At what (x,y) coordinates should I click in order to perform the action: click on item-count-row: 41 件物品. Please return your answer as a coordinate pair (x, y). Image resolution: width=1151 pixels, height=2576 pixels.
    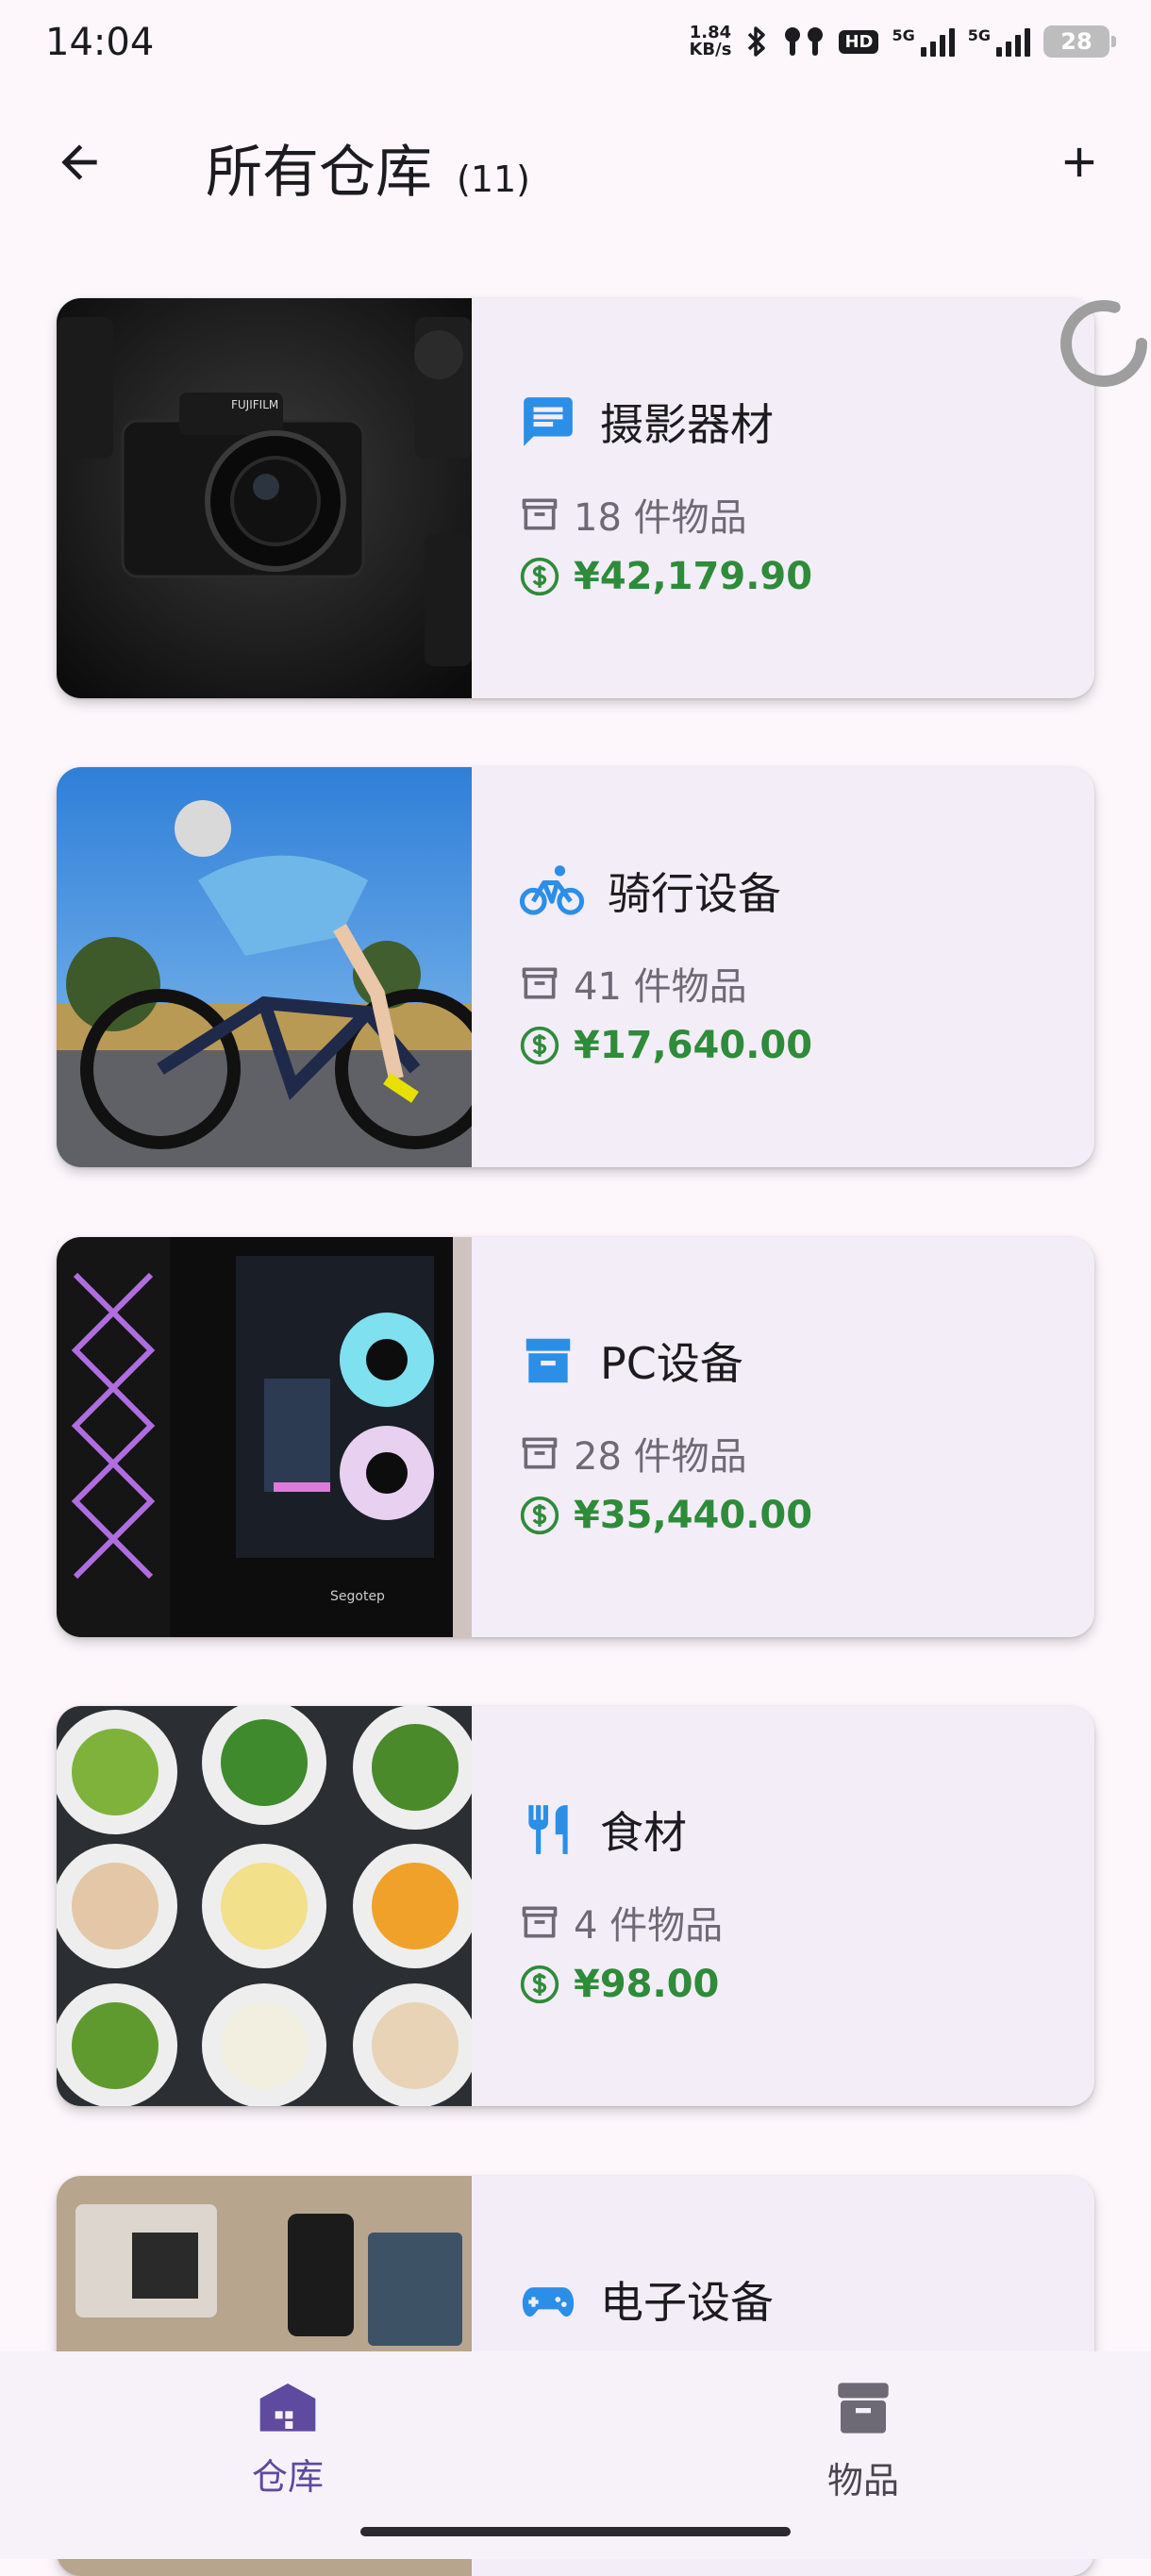
    Looking at the image, I should click on (633, 983).